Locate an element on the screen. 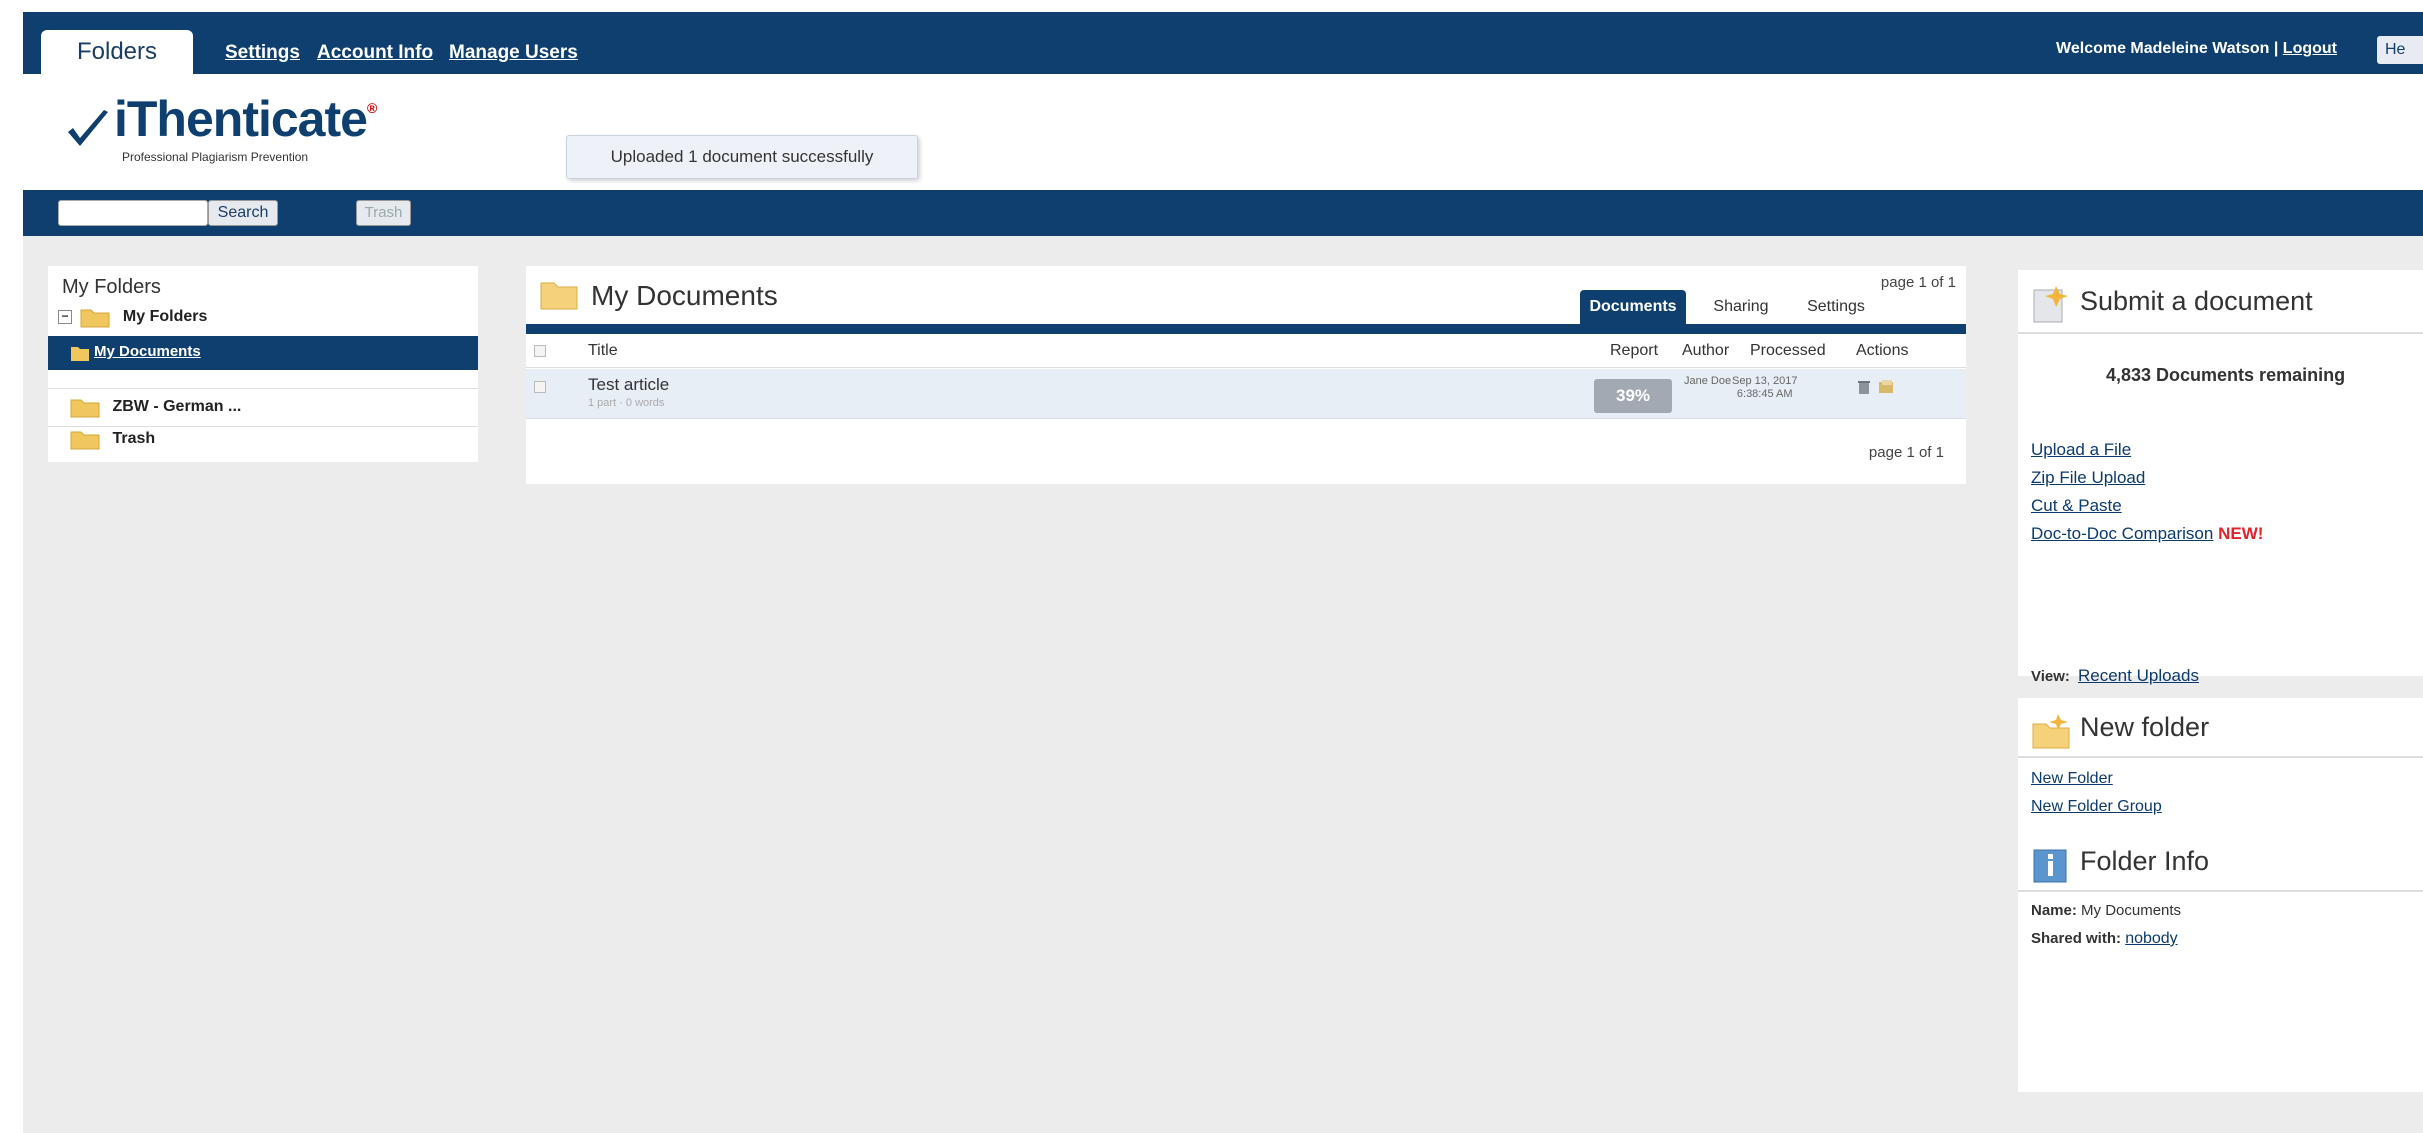  doc-to-doc-comparison-link: Doc-to-Doc Comparison is located at coordinates (2122, 533).